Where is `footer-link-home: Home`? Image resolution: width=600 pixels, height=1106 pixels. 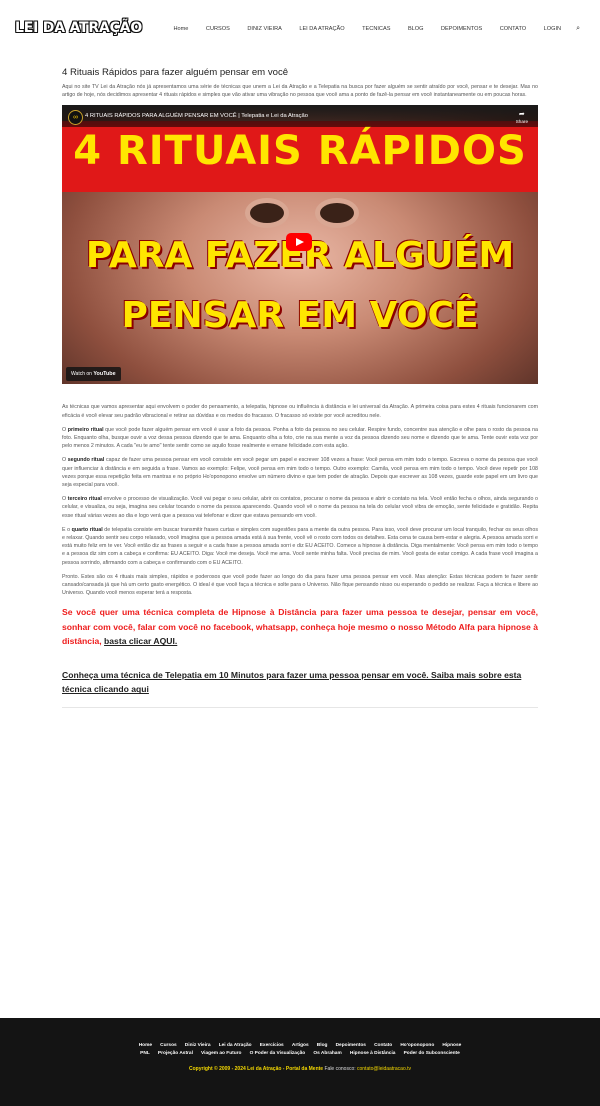 footer-link-home: Home is located at coordinates (145, 1045).